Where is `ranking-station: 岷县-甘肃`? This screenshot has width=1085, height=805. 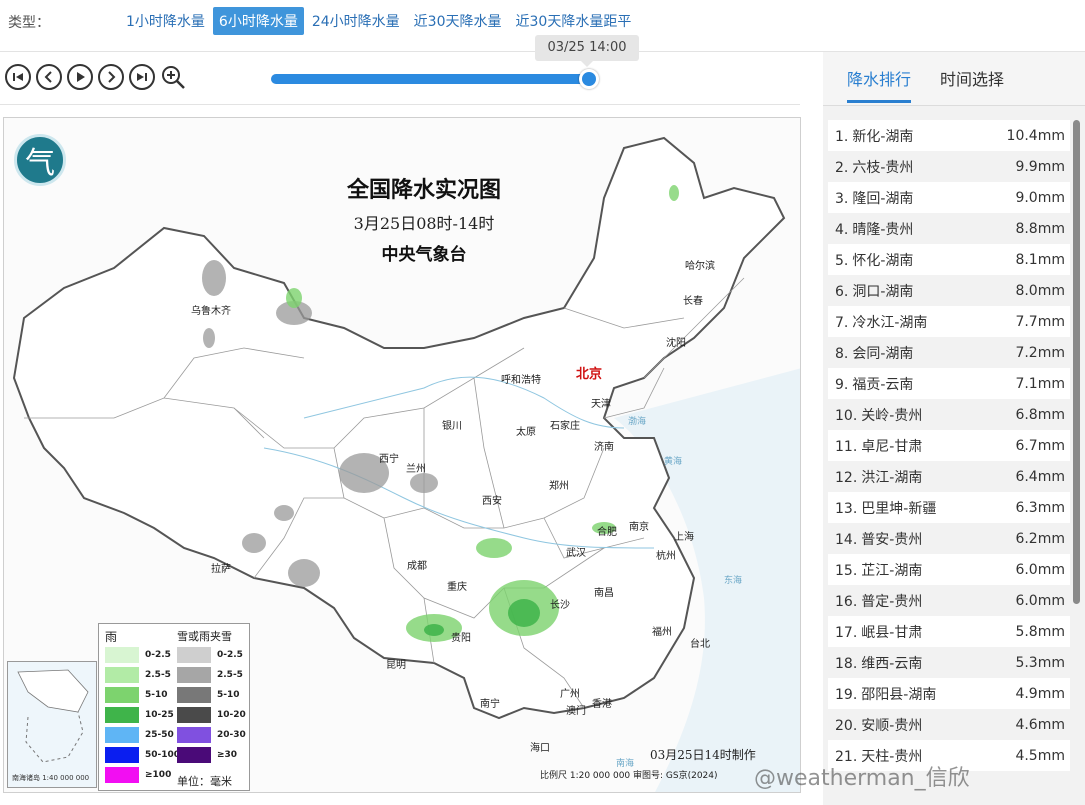
ranking-station: 岷县-甘肃 is located at coordinates (892, 632).